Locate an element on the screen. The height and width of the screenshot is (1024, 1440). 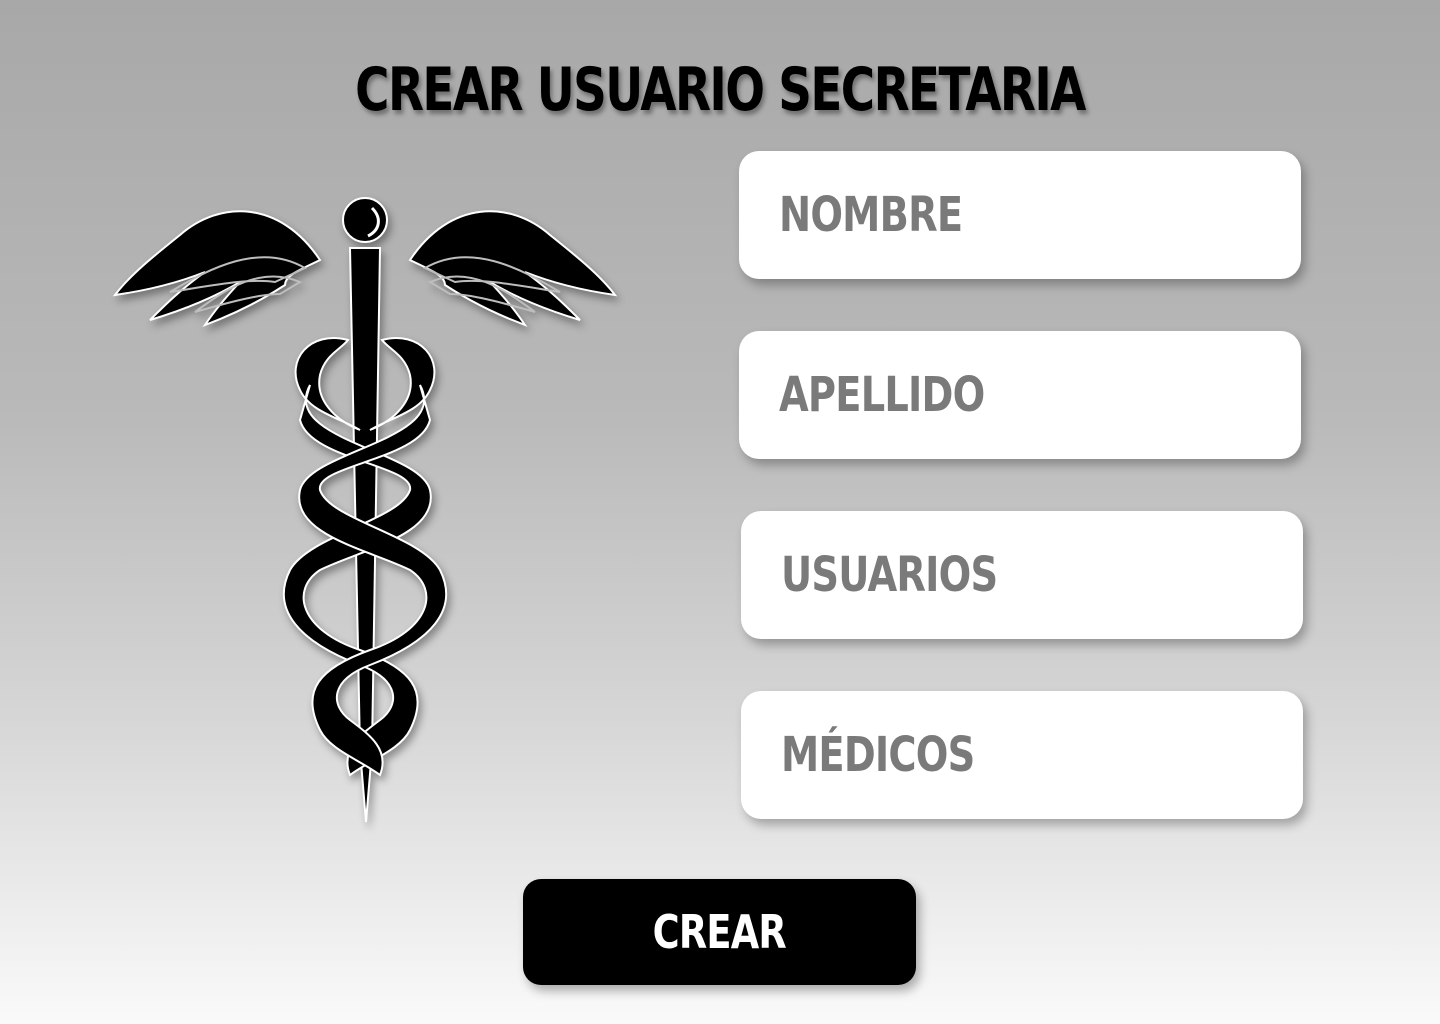
usuarios-placeholder: USUARIOS is located at coordinates (889, 575).